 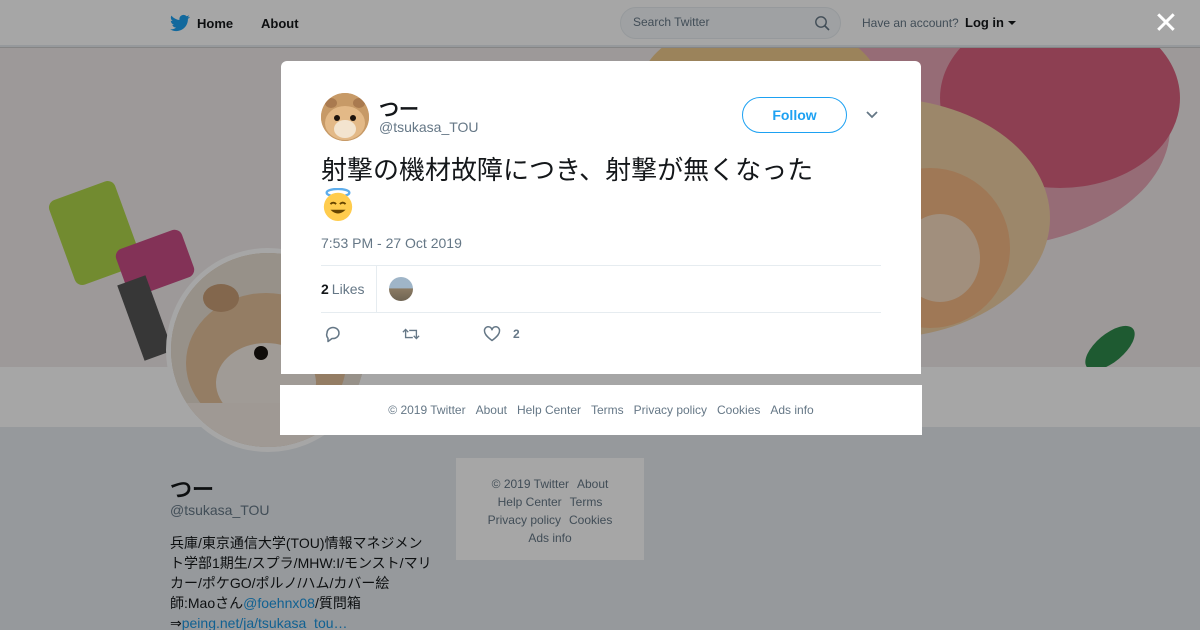 What do you see at coordinates (492, 334) in the screenshot?
I see `heart-icon` at bounding box center [492, 334].